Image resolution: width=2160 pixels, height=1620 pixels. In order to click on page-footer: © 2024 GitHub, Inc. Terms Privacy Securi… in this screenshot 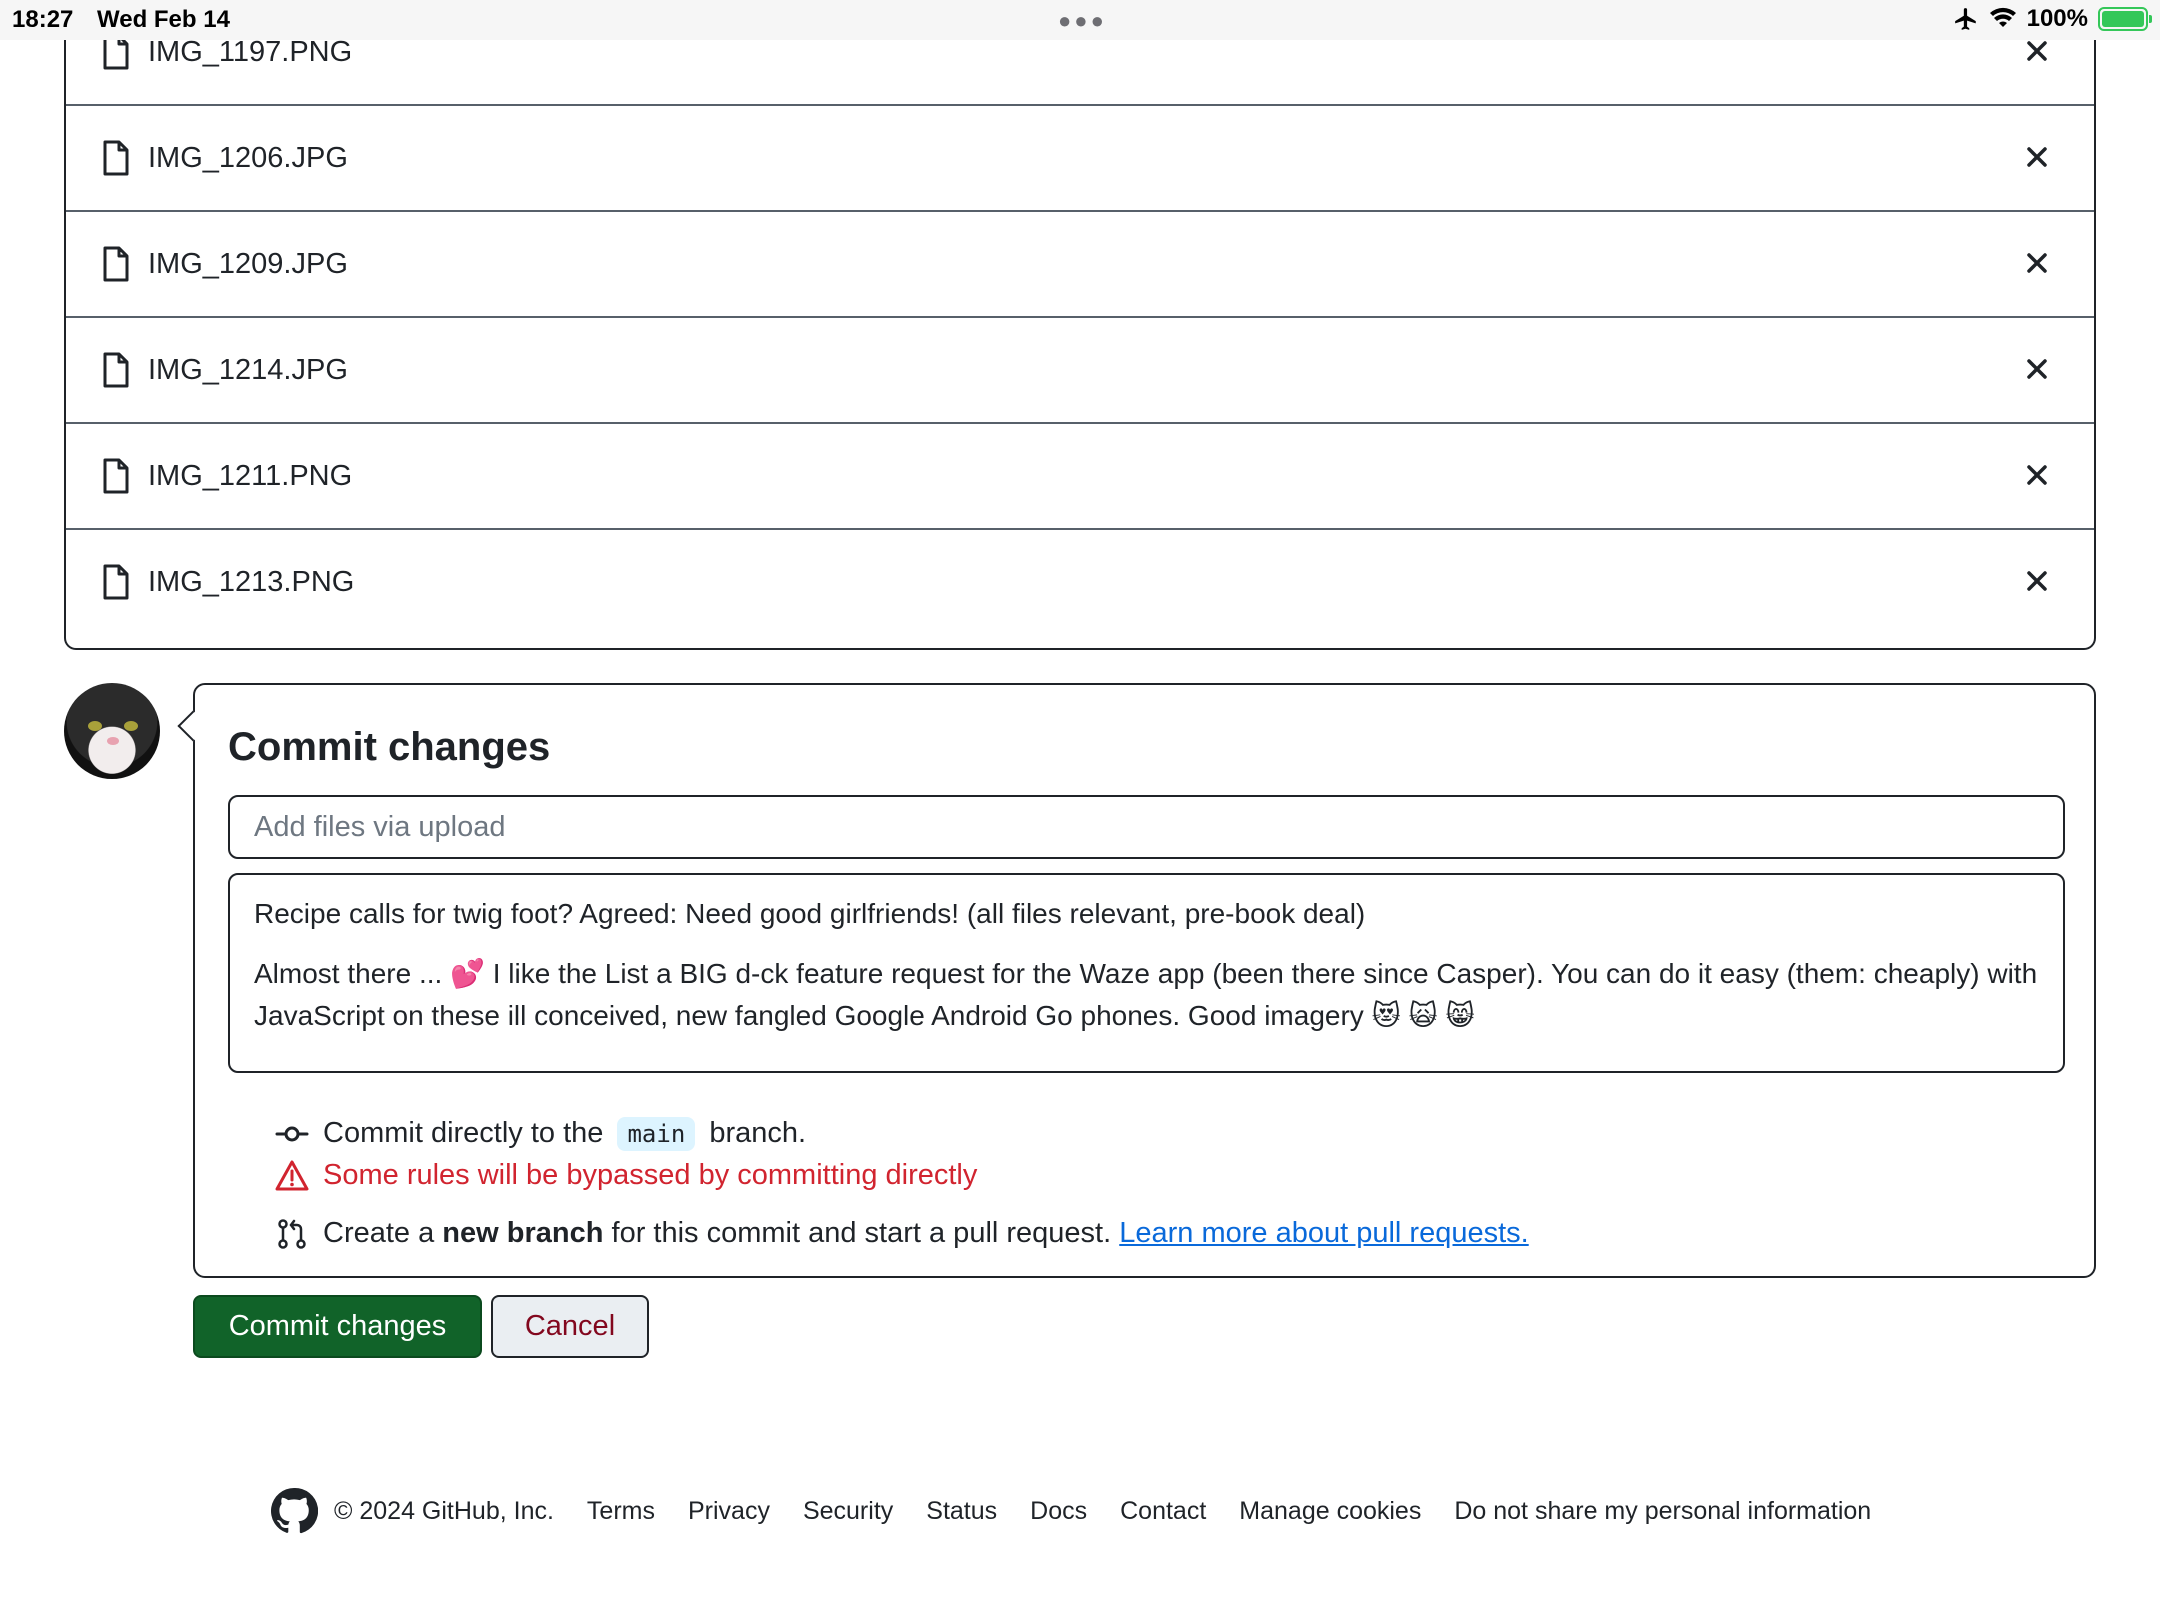, I will do `click(1087, 1511)`.